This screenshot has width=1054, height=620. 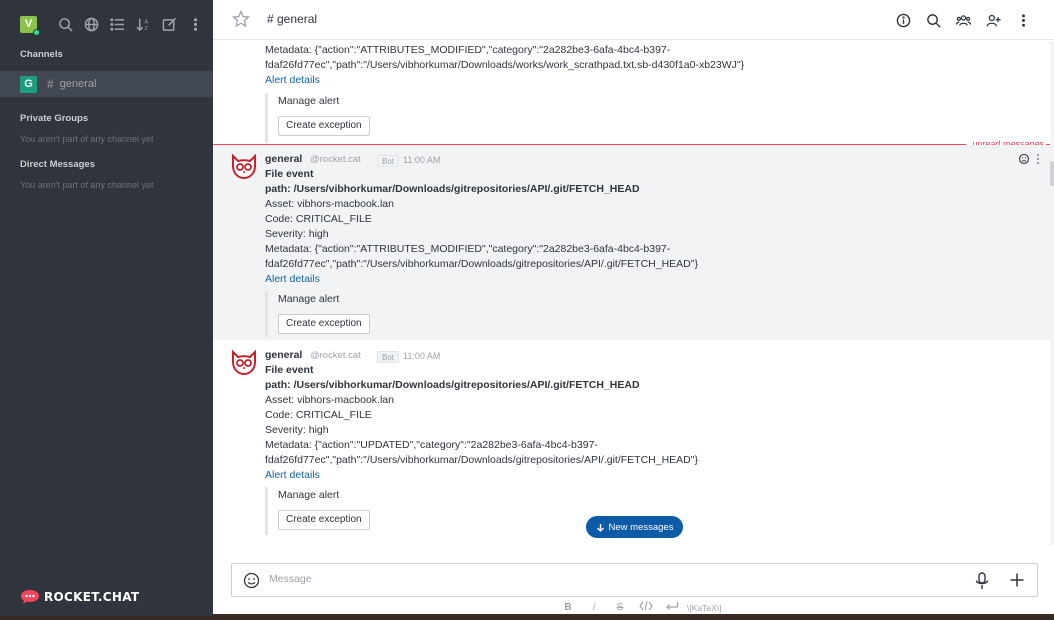 I want to click on microphone-icon, so click(x=982, y=581).